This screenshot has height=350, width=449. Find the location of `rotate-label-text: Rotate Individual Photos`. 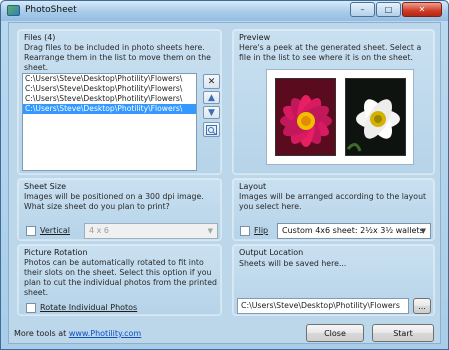

rotate-label-text: Rotate Individual Photos is located at coordinates (89, 307).